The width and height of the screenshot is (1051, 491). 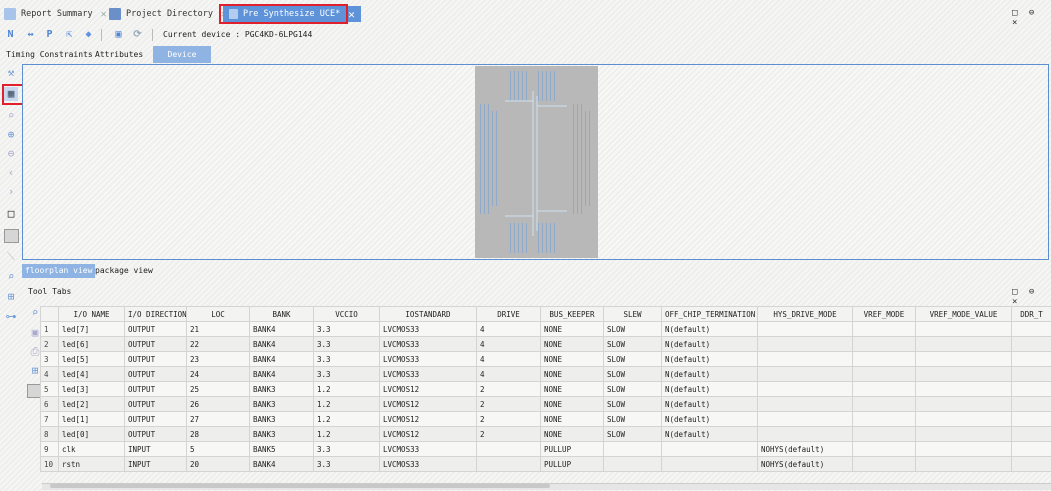 What do you see at coordinates (805, 314) in the screenshot?
I see `column-header: HYS_DRIVE_MODE` at bounding box center [805, 314].